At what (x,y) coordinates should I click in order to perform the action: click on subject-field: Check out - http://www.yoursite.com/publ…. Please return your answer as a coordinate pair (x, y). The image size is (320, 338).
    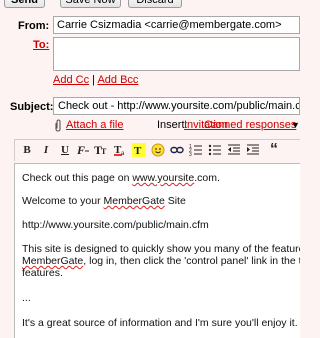
    Looking at the image, I should click on (176, 106).